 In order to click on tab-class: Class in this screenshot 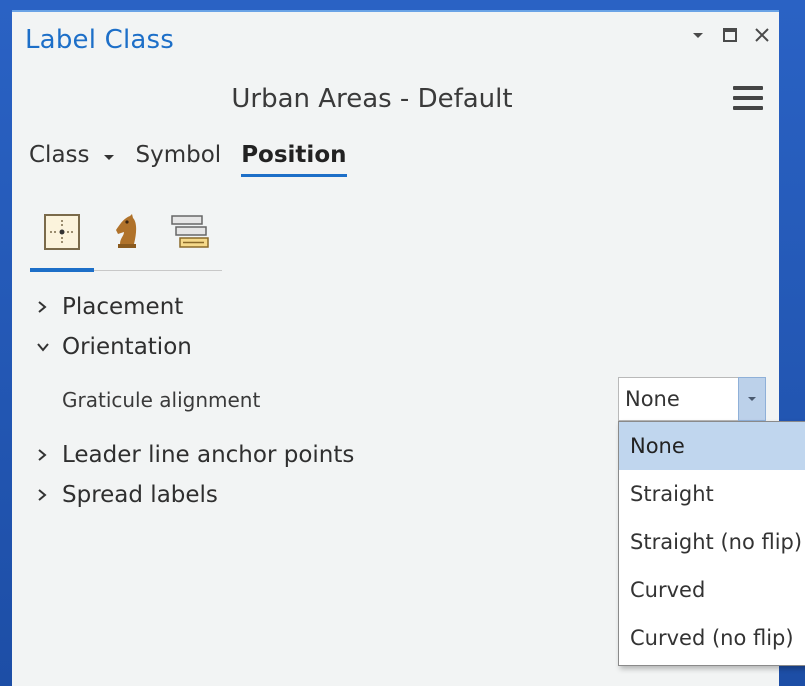, I will do `click(72, 158)`.